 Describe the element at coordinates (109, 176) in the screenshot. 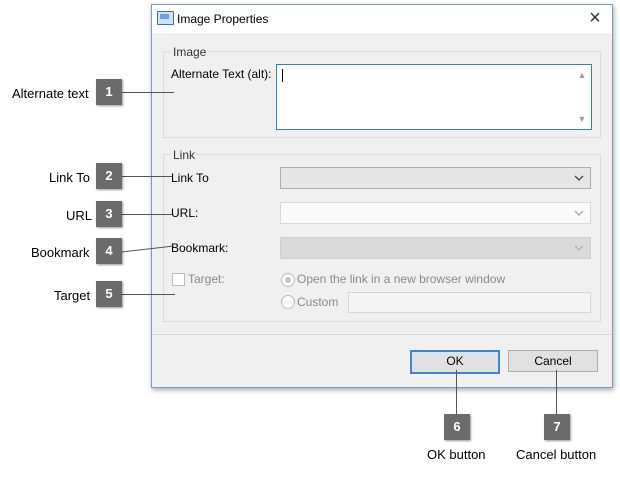

I see `callout-badge-2: 2` at that location.